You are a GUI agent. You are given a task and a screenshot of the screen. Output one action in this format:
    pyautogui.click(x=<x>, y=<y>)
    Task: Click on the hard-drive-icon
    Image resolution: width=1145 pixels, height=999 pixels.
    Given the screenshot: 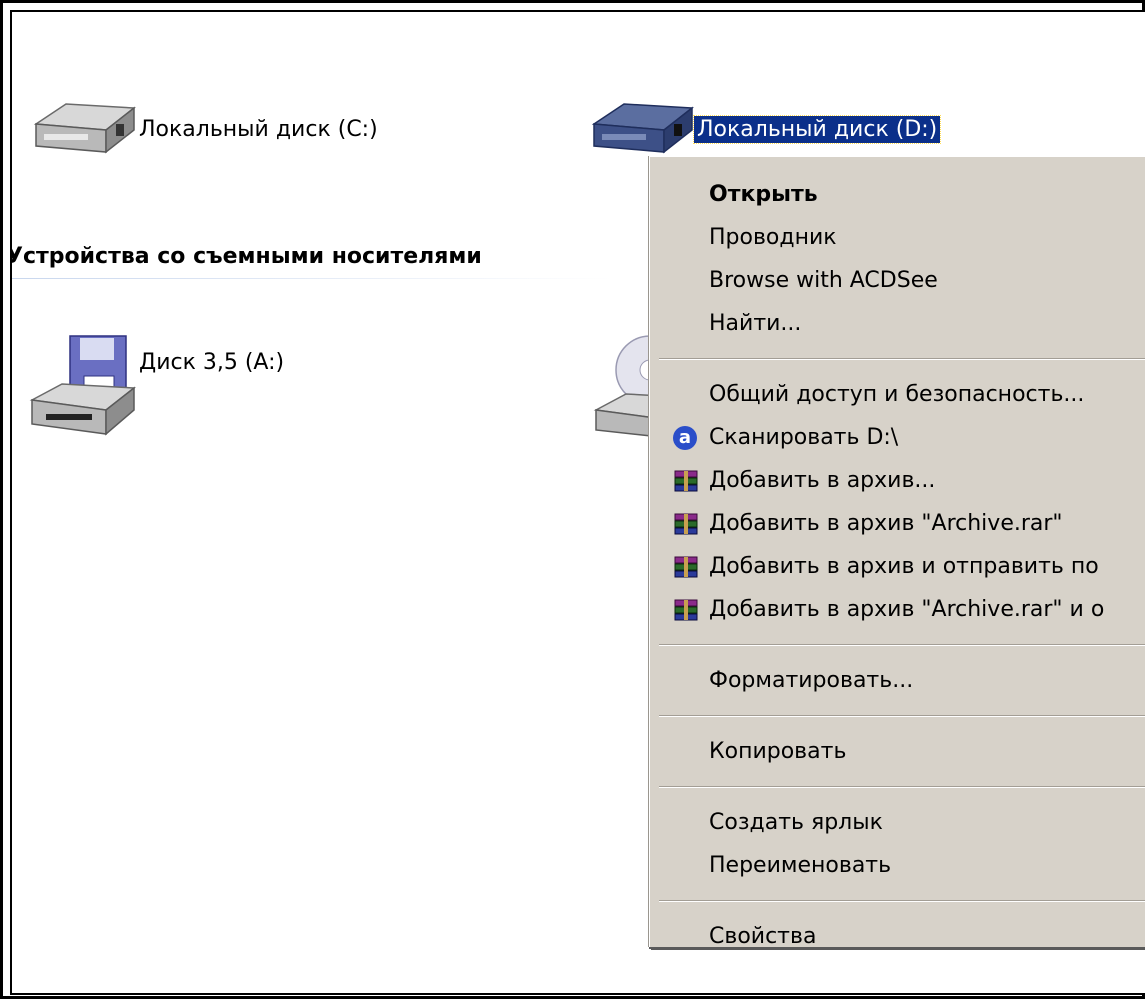 What is the action you would take?
    pyautogui.click(x=81, y=129)
    